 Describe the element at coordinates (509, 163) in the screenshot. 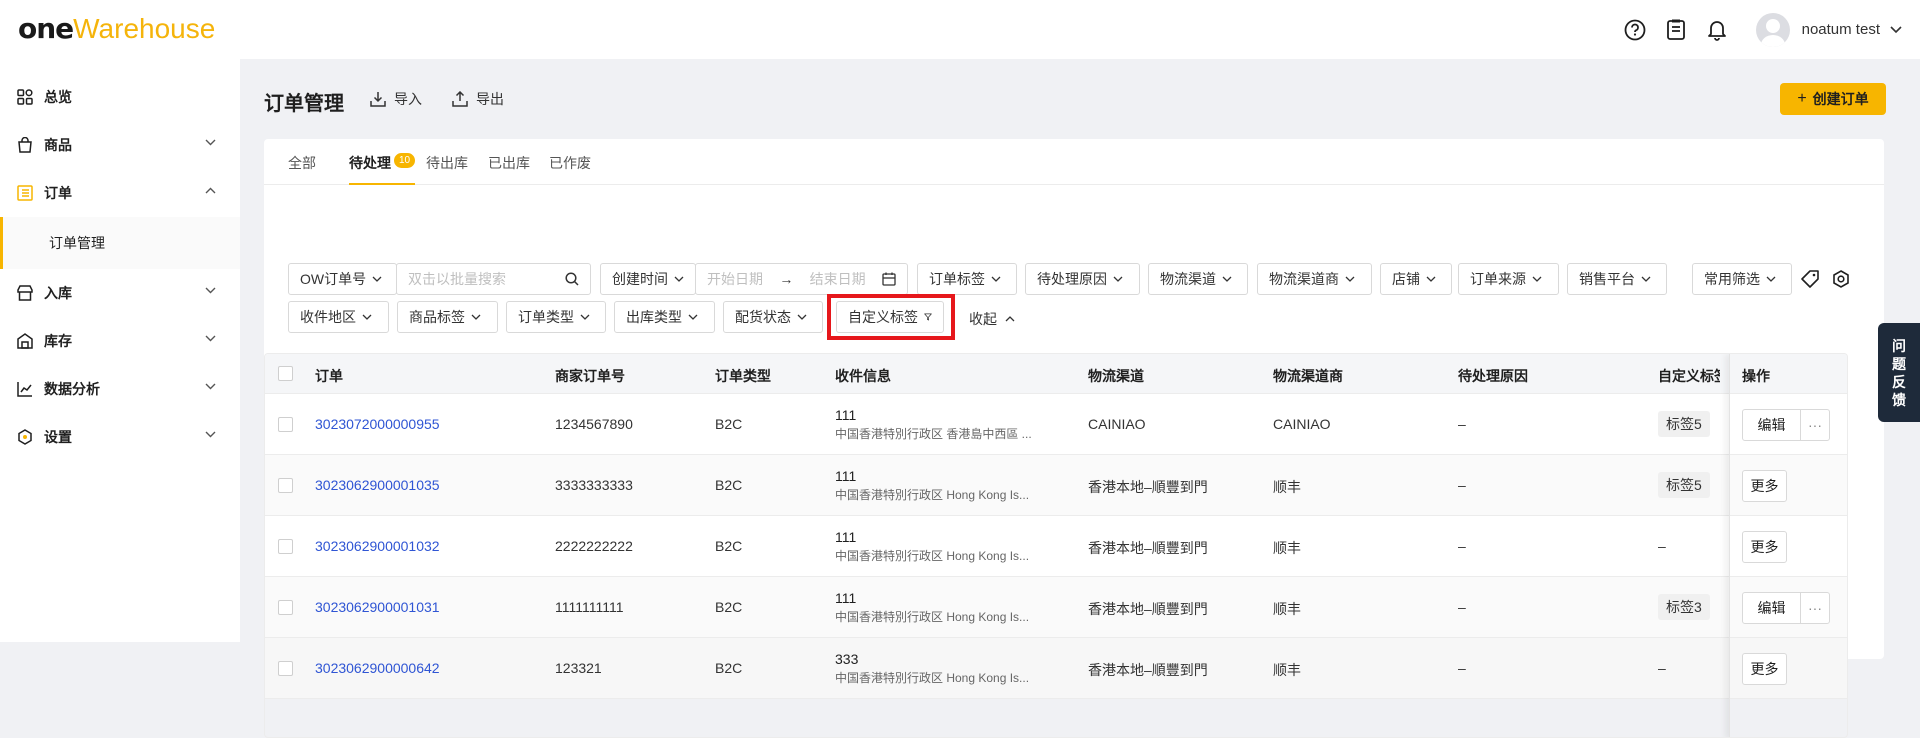

I see `tab-shipped: 已出库` at that location.